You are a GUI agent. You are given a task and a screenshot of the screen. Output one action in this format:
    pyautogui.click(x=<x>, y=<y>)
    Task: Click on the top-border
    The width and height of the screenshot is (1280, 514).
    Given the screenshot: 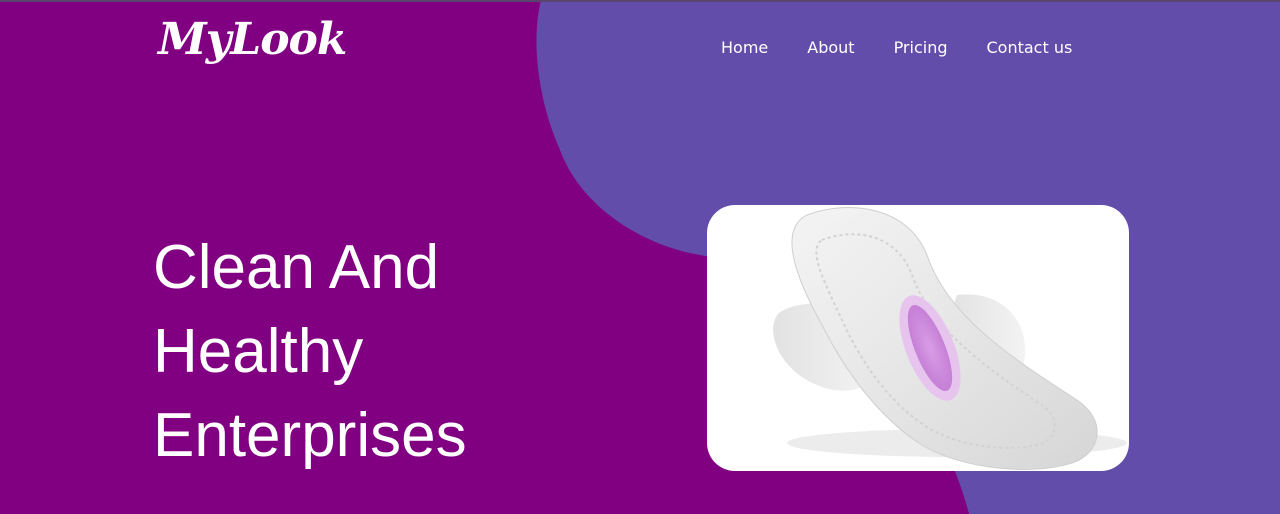 What is the action you would take?
    pyautogui.click(x=640, y=1)
    